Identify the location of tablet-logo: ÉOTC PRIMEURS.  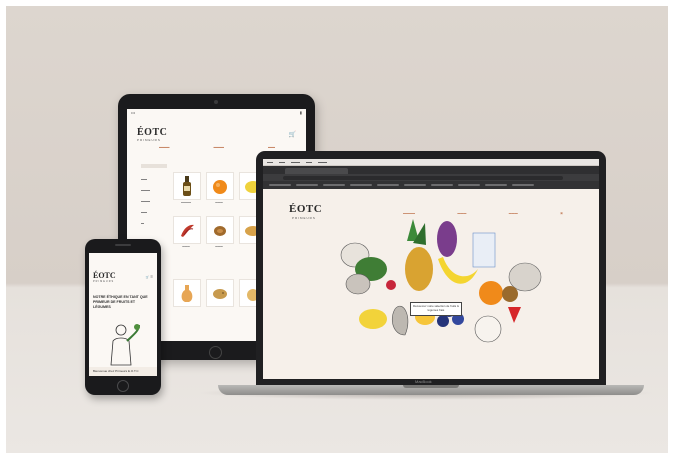
(152, 134).